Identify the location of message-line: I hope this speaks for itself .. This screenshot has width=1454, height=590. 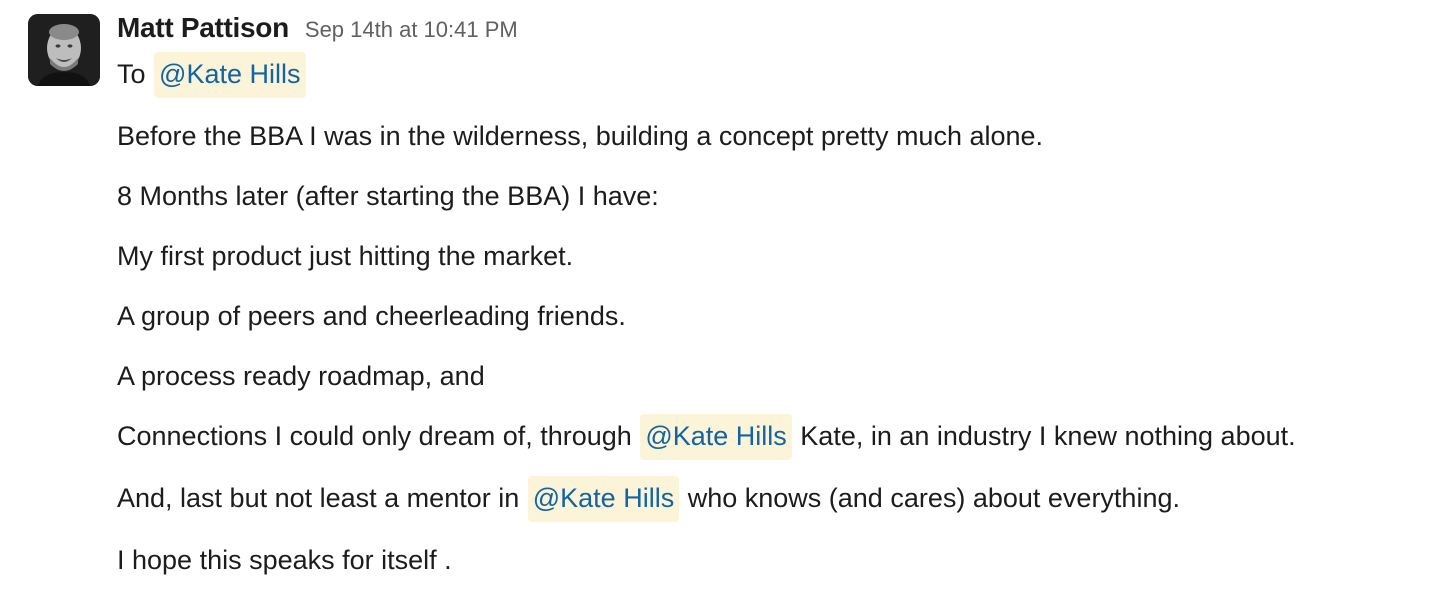
(284, 560).